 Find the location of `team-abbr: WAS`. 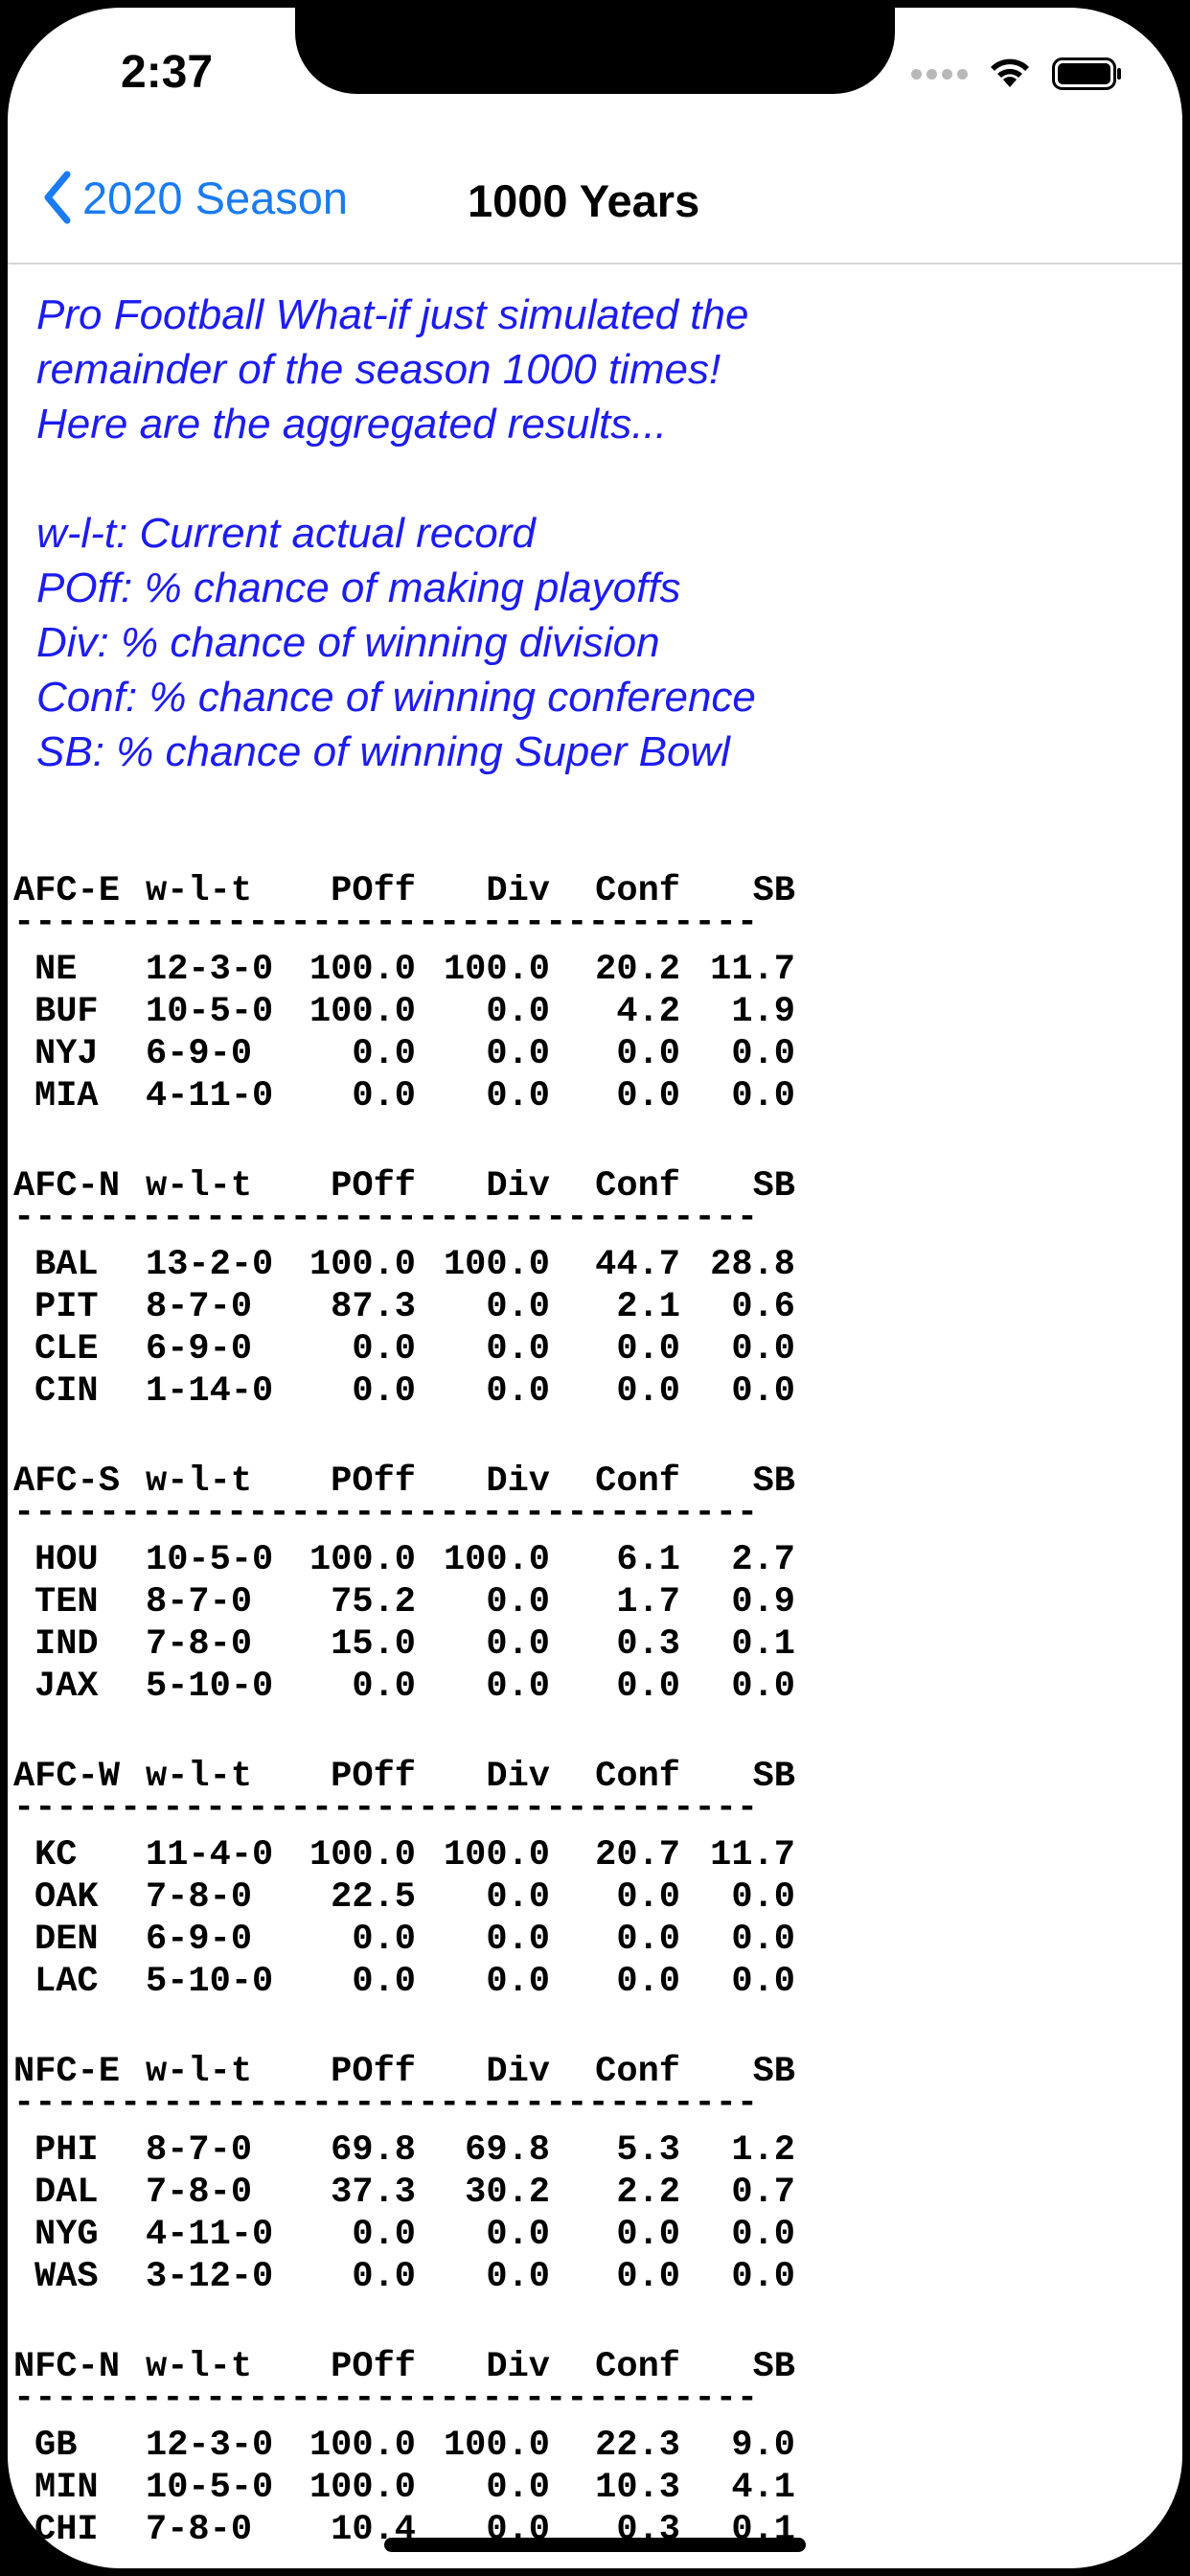

team-abbr: WAS is located at coordinates (66, 2277).